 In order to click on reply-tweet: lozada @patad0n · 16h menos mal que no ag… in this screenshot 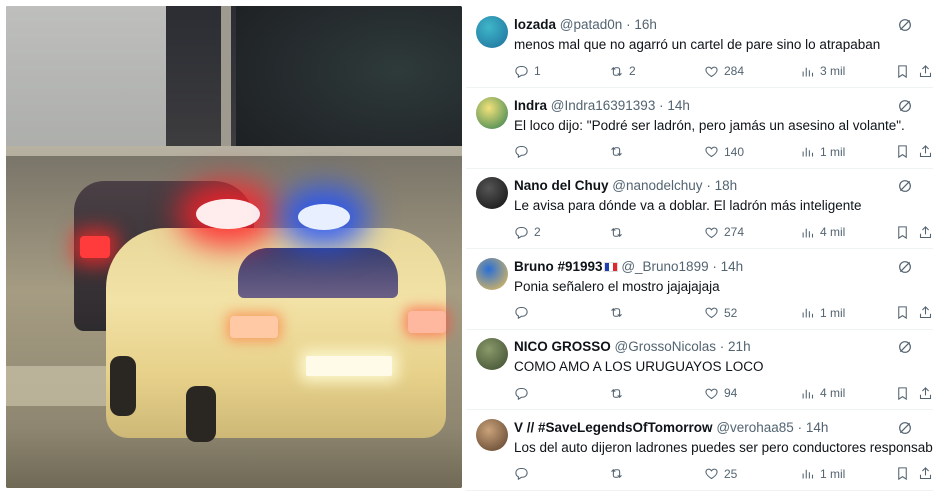, I will do `click(699, 48)`.